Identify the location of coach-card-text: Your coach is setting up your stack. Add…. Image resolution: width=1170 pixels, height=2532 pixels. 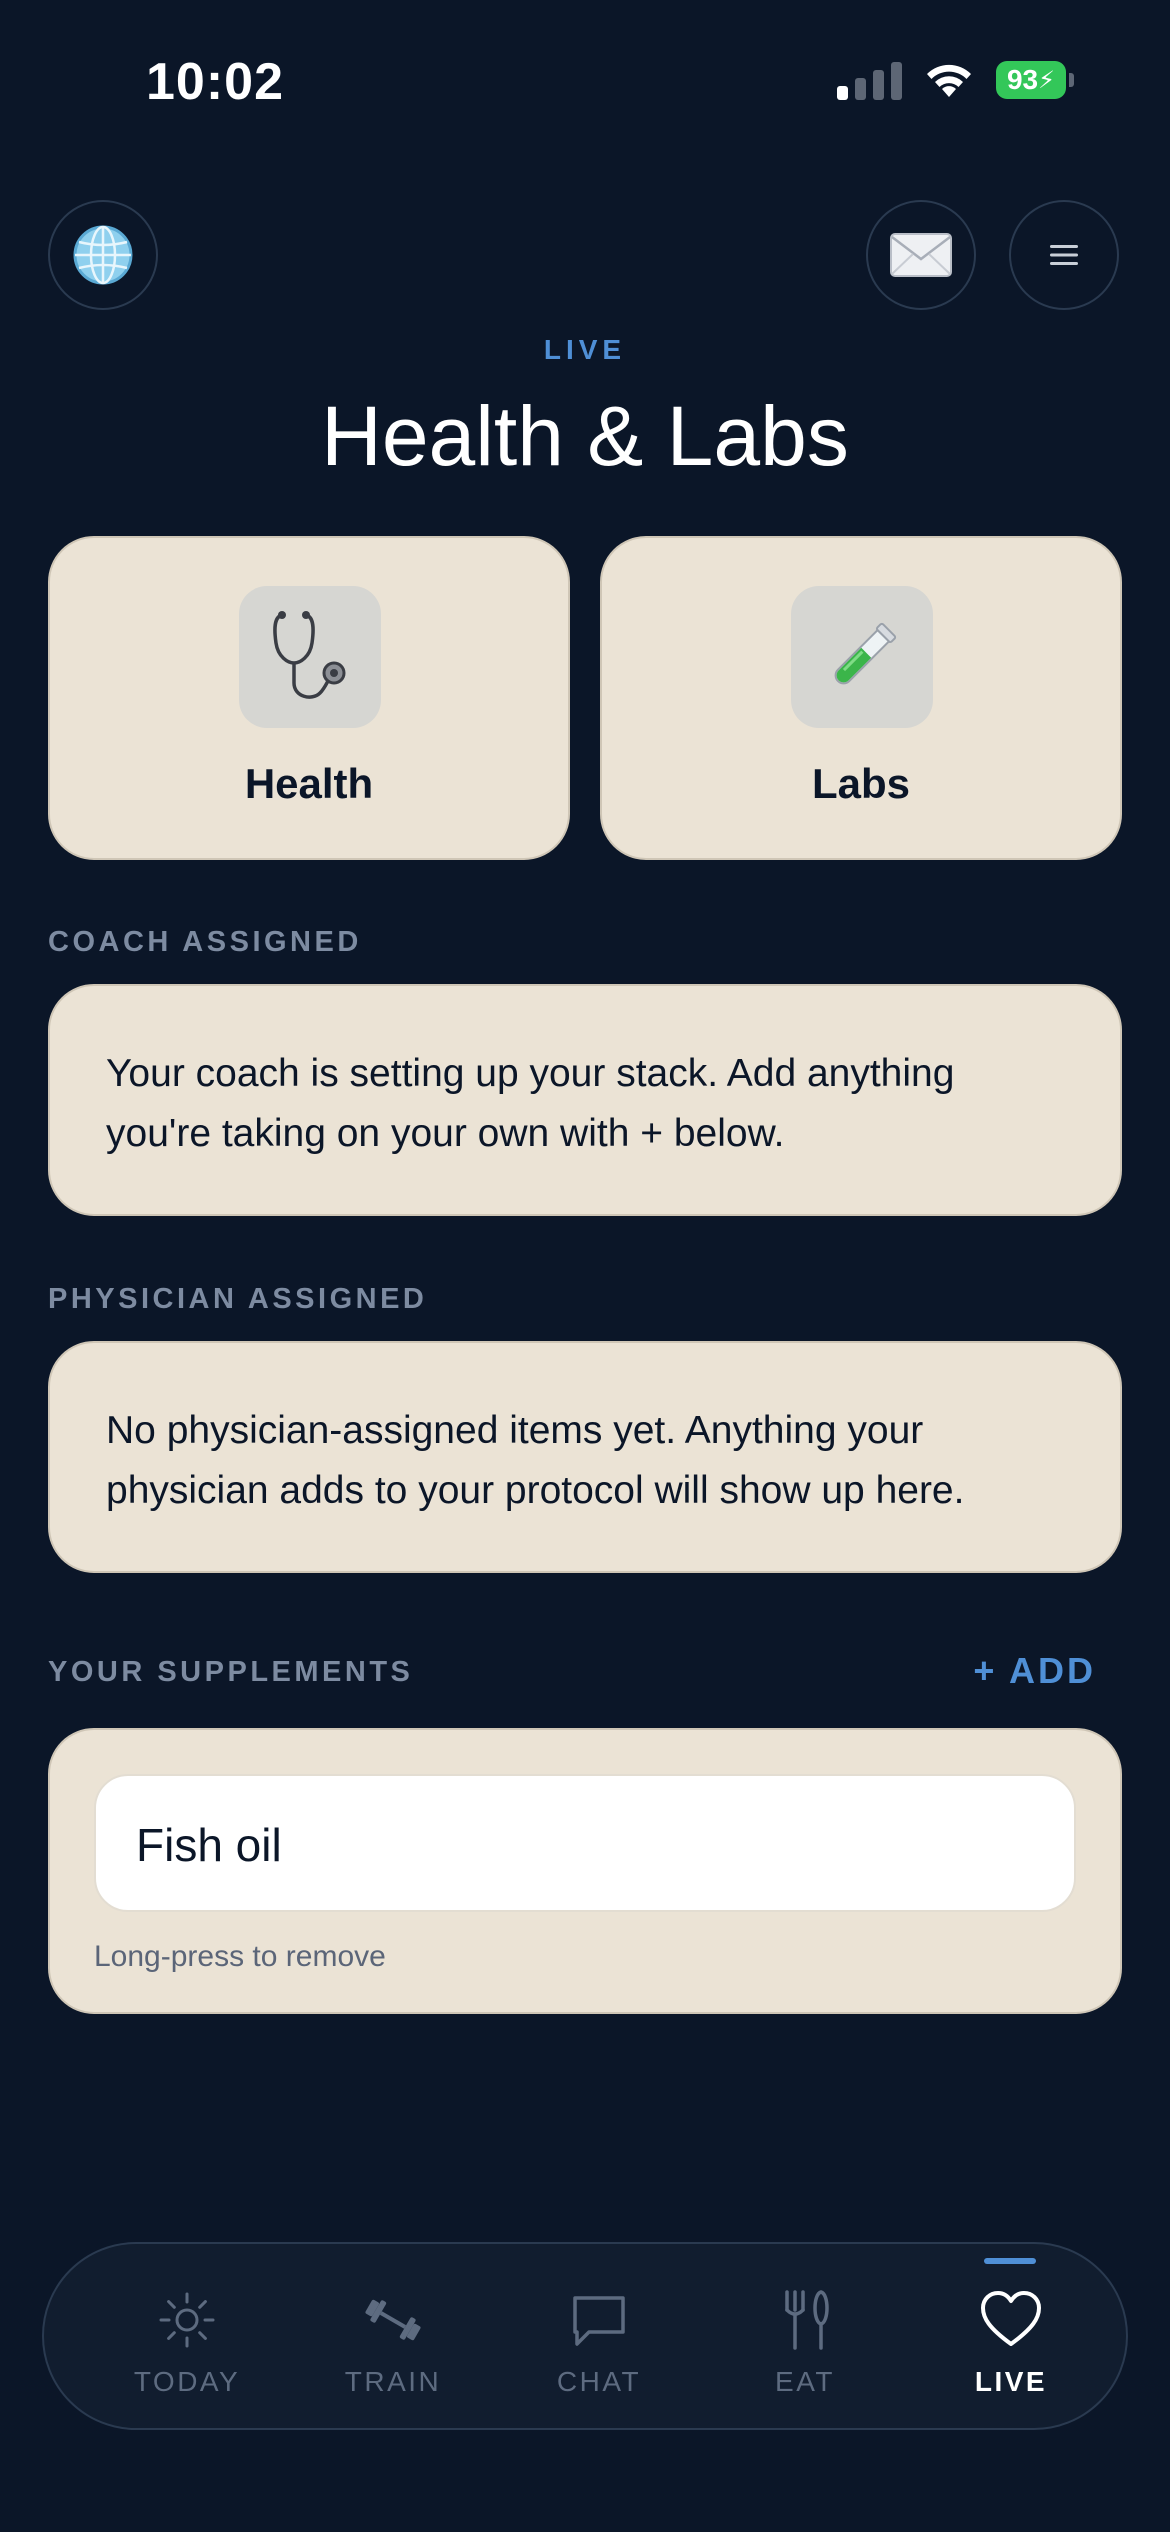
(530, 1103).